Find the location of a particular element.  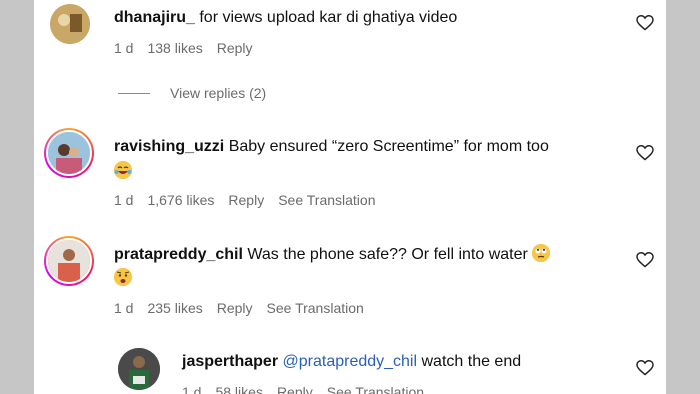

comment-likes: 58 likes is located at coordinates (238, 389).